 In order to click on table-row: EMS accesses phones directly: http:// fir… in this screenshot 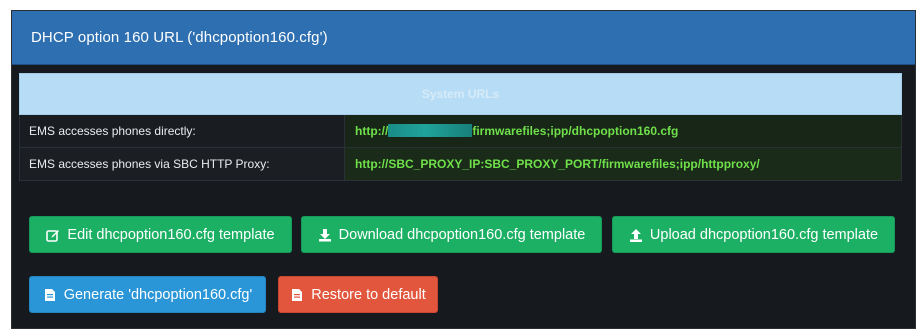, I will do `click(460, 131)`.